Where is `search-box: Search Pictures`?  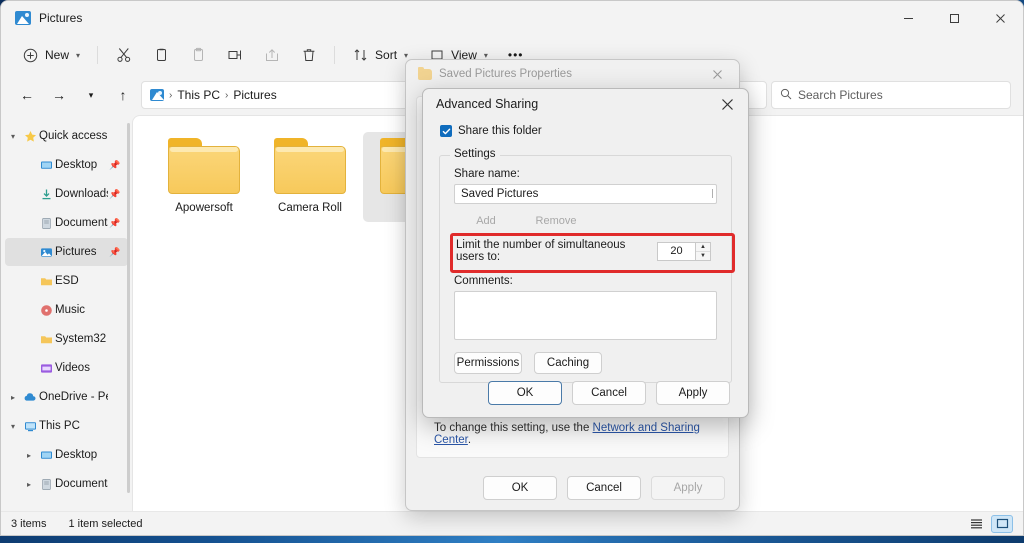 search-box: Search Pictures is located at coordinates (891, 95).